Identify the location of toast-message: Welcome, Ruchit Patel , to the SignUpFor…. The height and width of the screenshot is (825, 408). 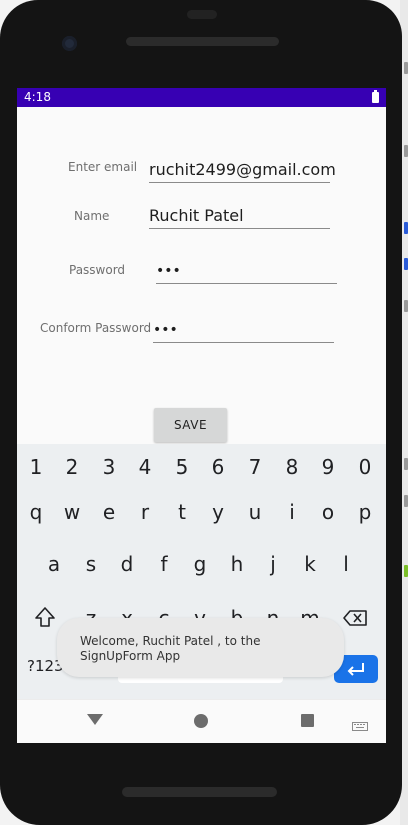
(170, 648).